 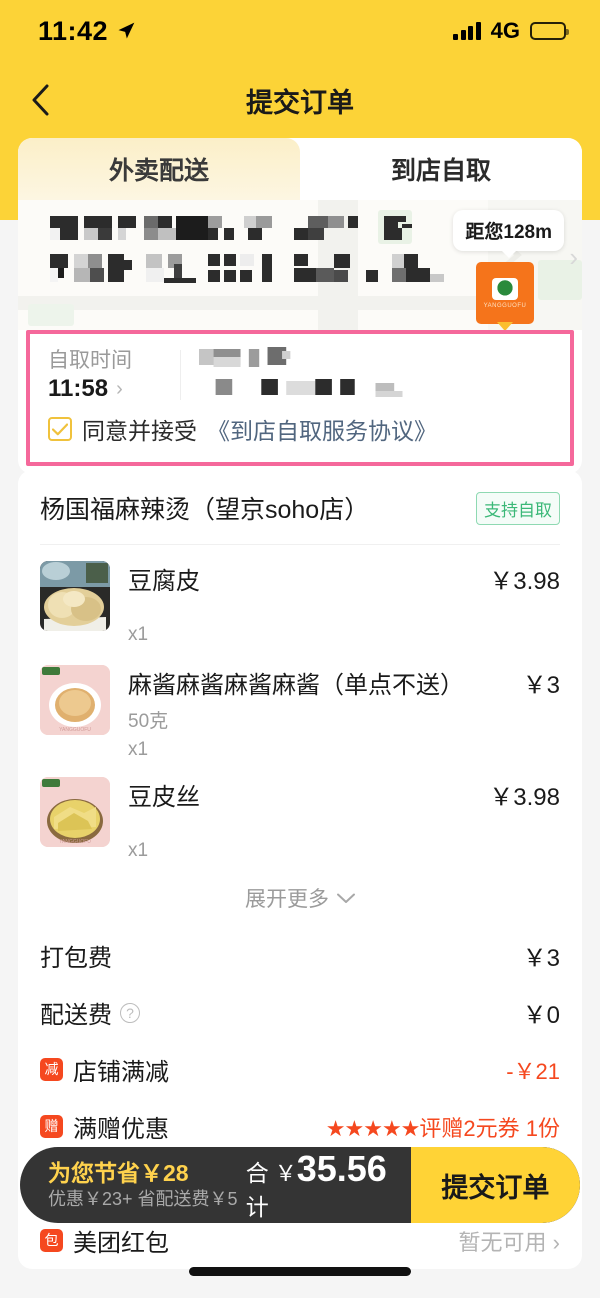 I want to click on signal-bars-icon, so click(x=467, y=31).